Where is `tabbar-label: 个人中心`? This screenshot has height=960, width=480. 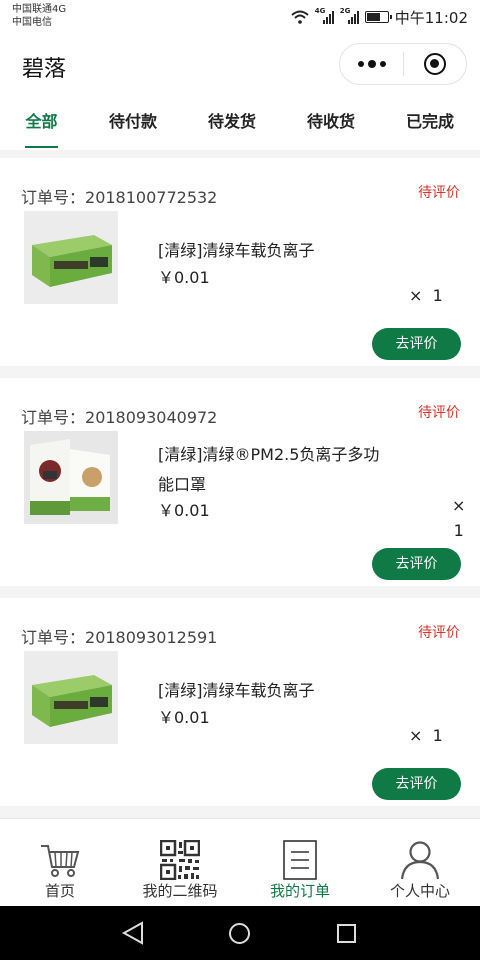
tabbar-label: 个人中心 is located at coordinates (419, 891).